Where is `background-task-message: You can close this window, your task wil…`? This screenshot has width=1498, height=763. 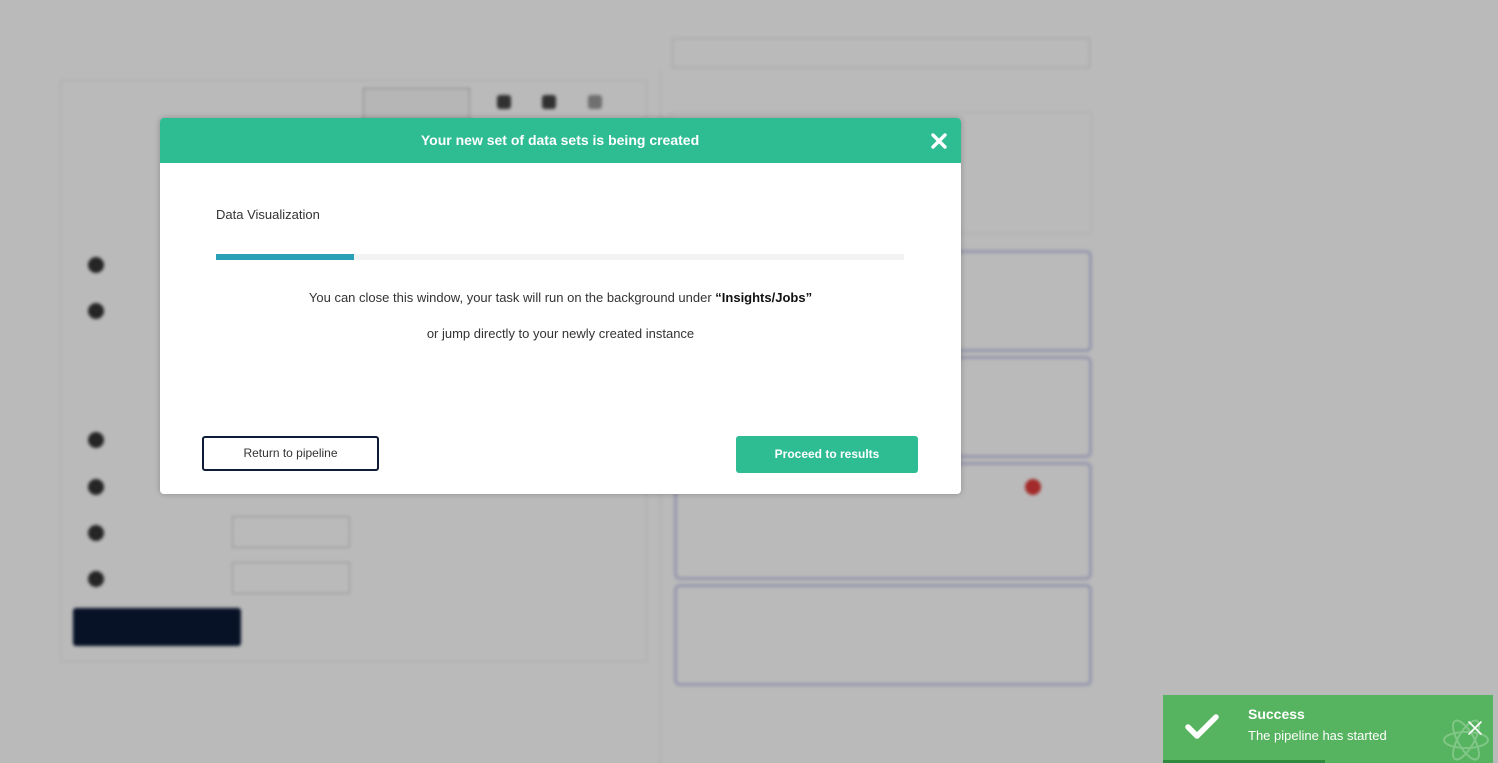
background-task-message: You can close this window, your task wil… is located at coordinates (560, 297).